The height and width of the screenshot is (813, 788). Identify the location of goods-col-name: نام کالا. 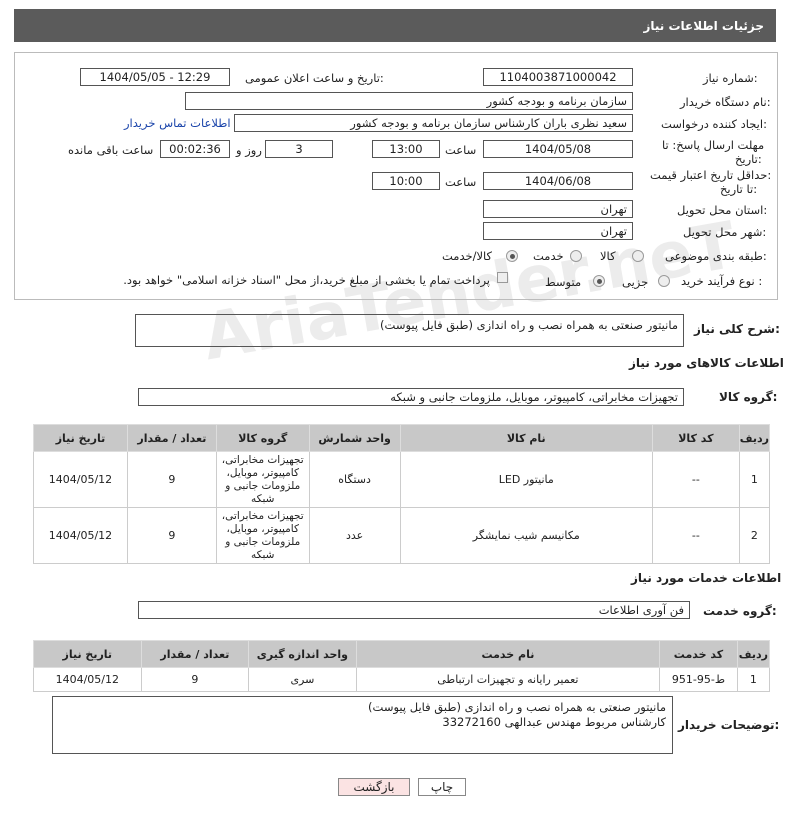
(526, 438).